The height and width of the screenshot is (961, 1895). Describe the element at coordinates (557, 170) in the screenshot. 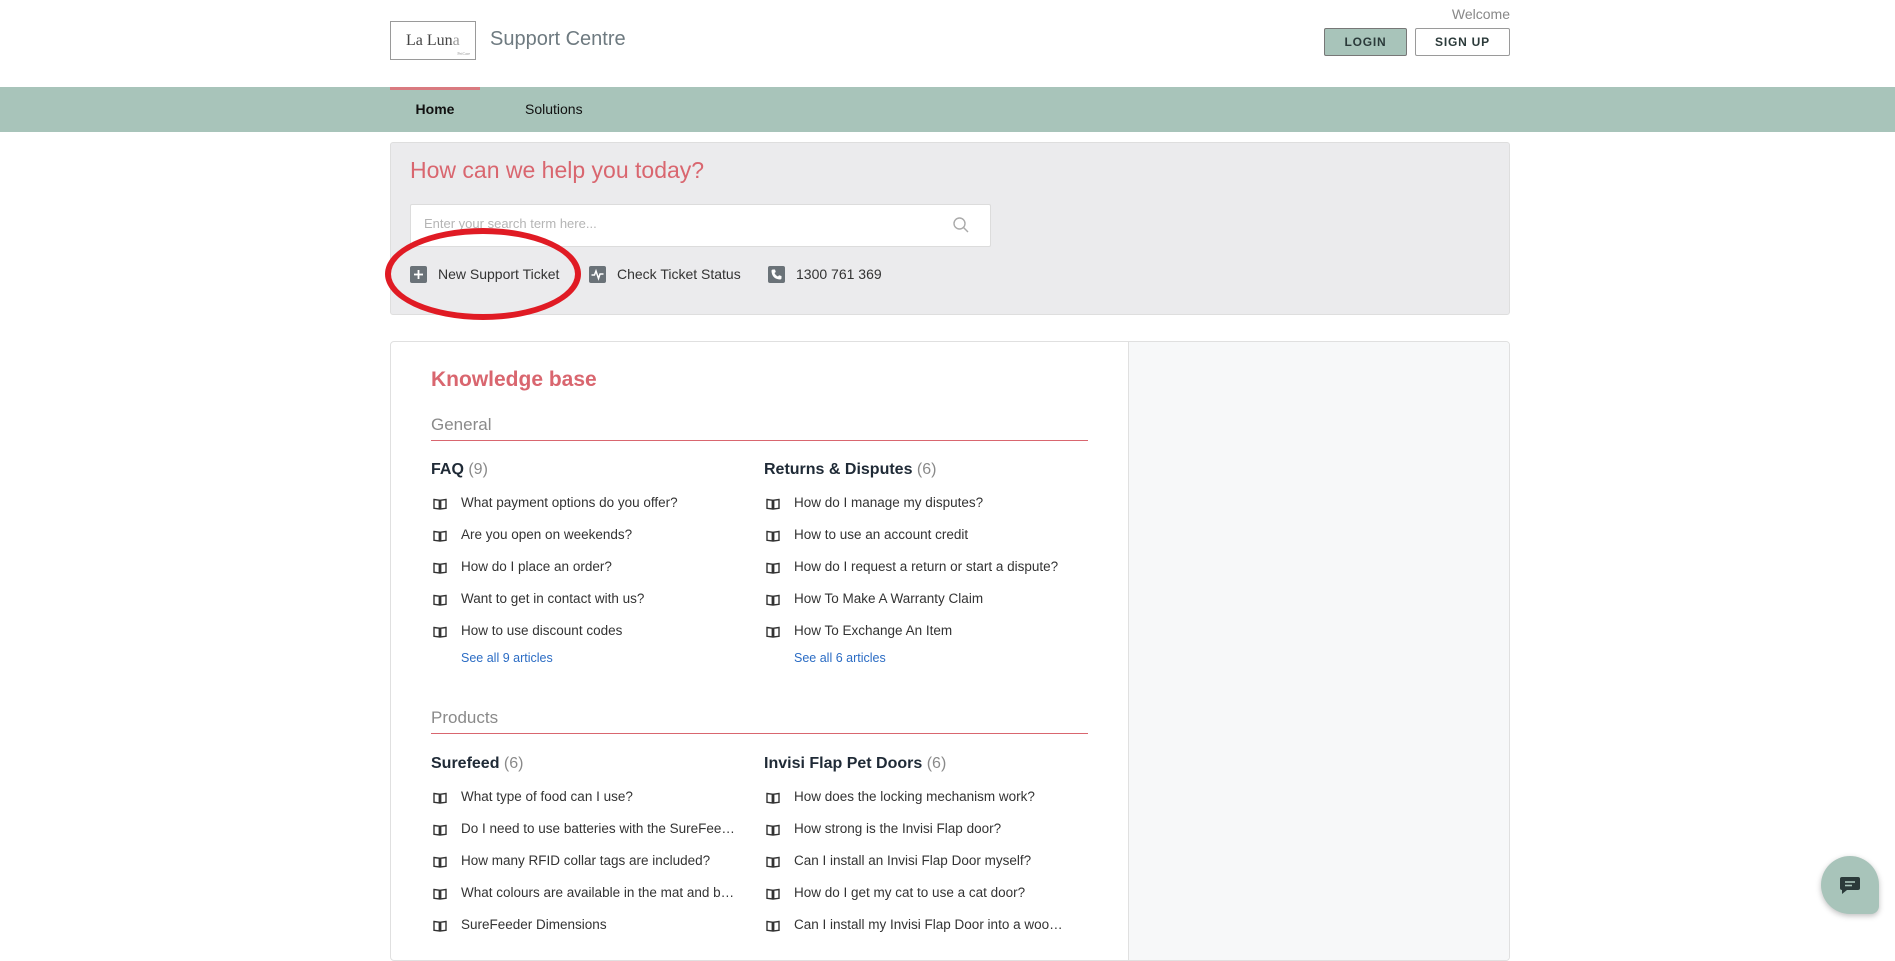

I see `hero-title: How can we help you today?` at that location.